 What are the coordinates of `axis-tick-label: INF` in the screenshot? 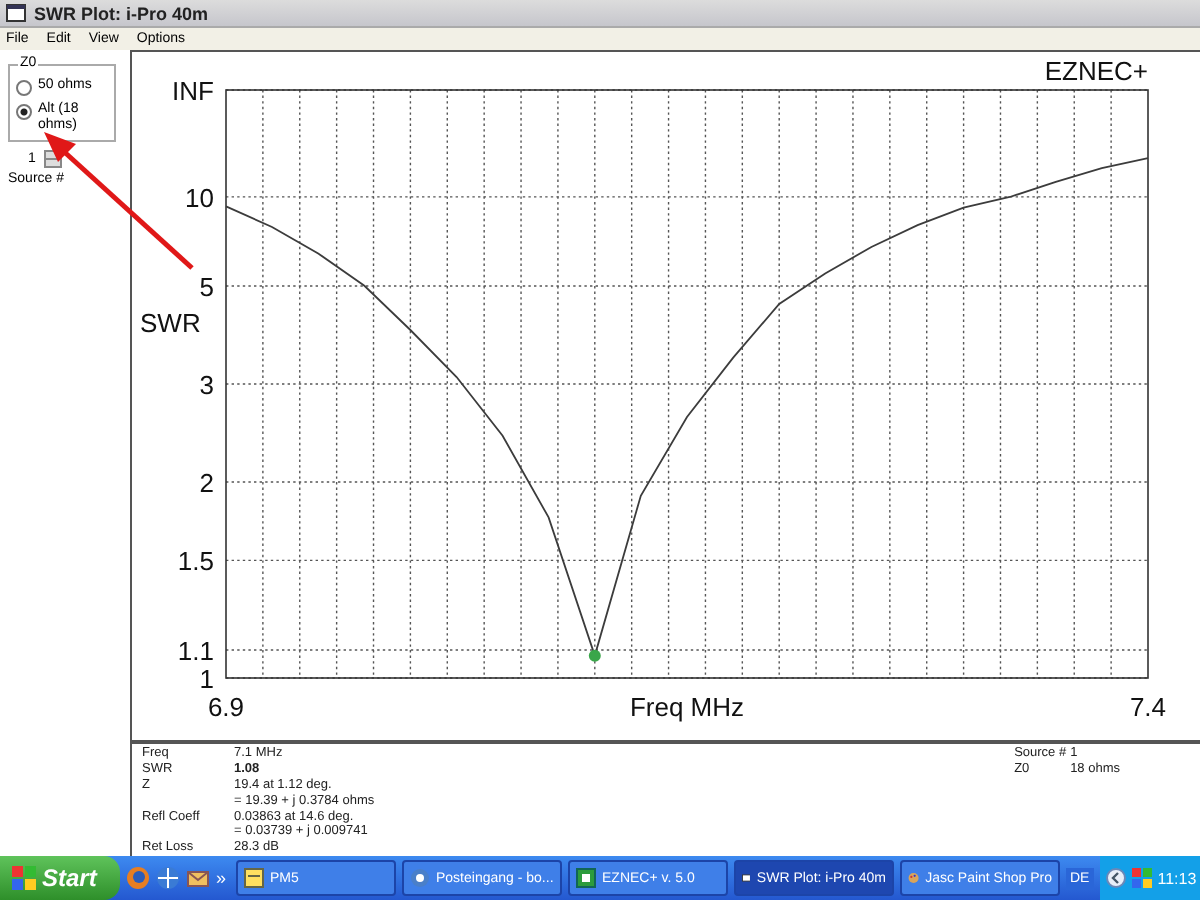 It's located at (193, 91).